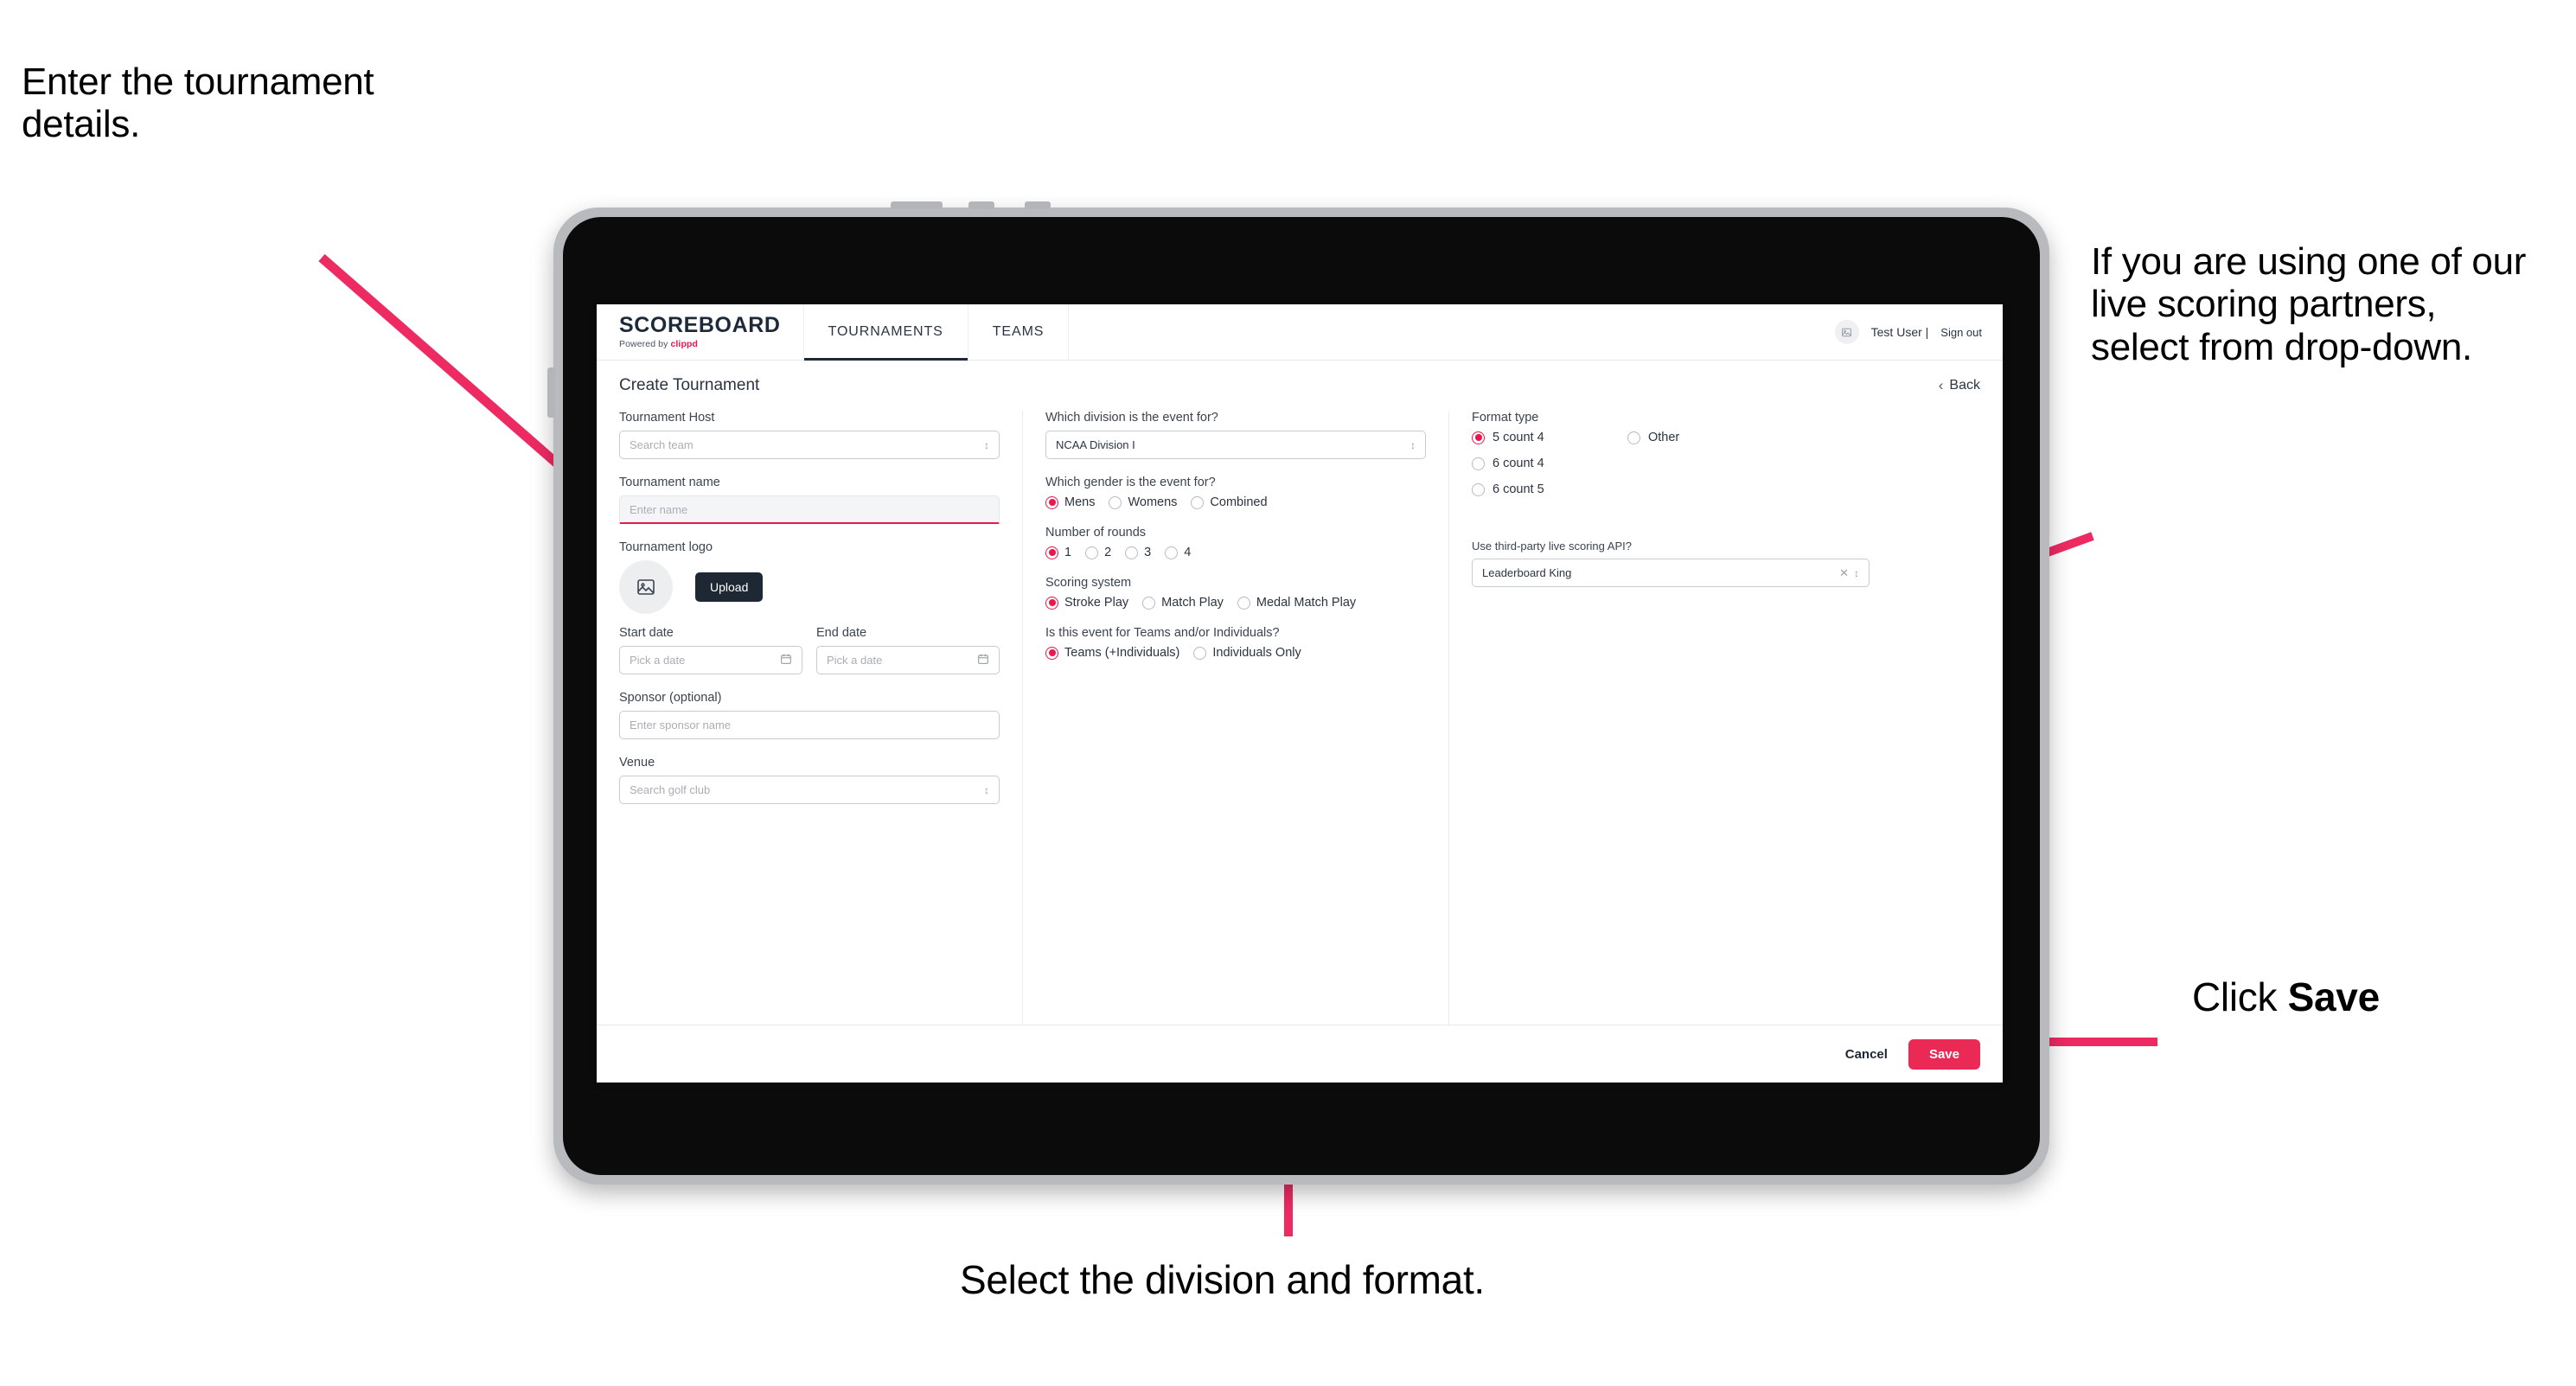 This screenshot has height=1386, width=2576. I want to click on radio-label: 3, so click(1148, 552).